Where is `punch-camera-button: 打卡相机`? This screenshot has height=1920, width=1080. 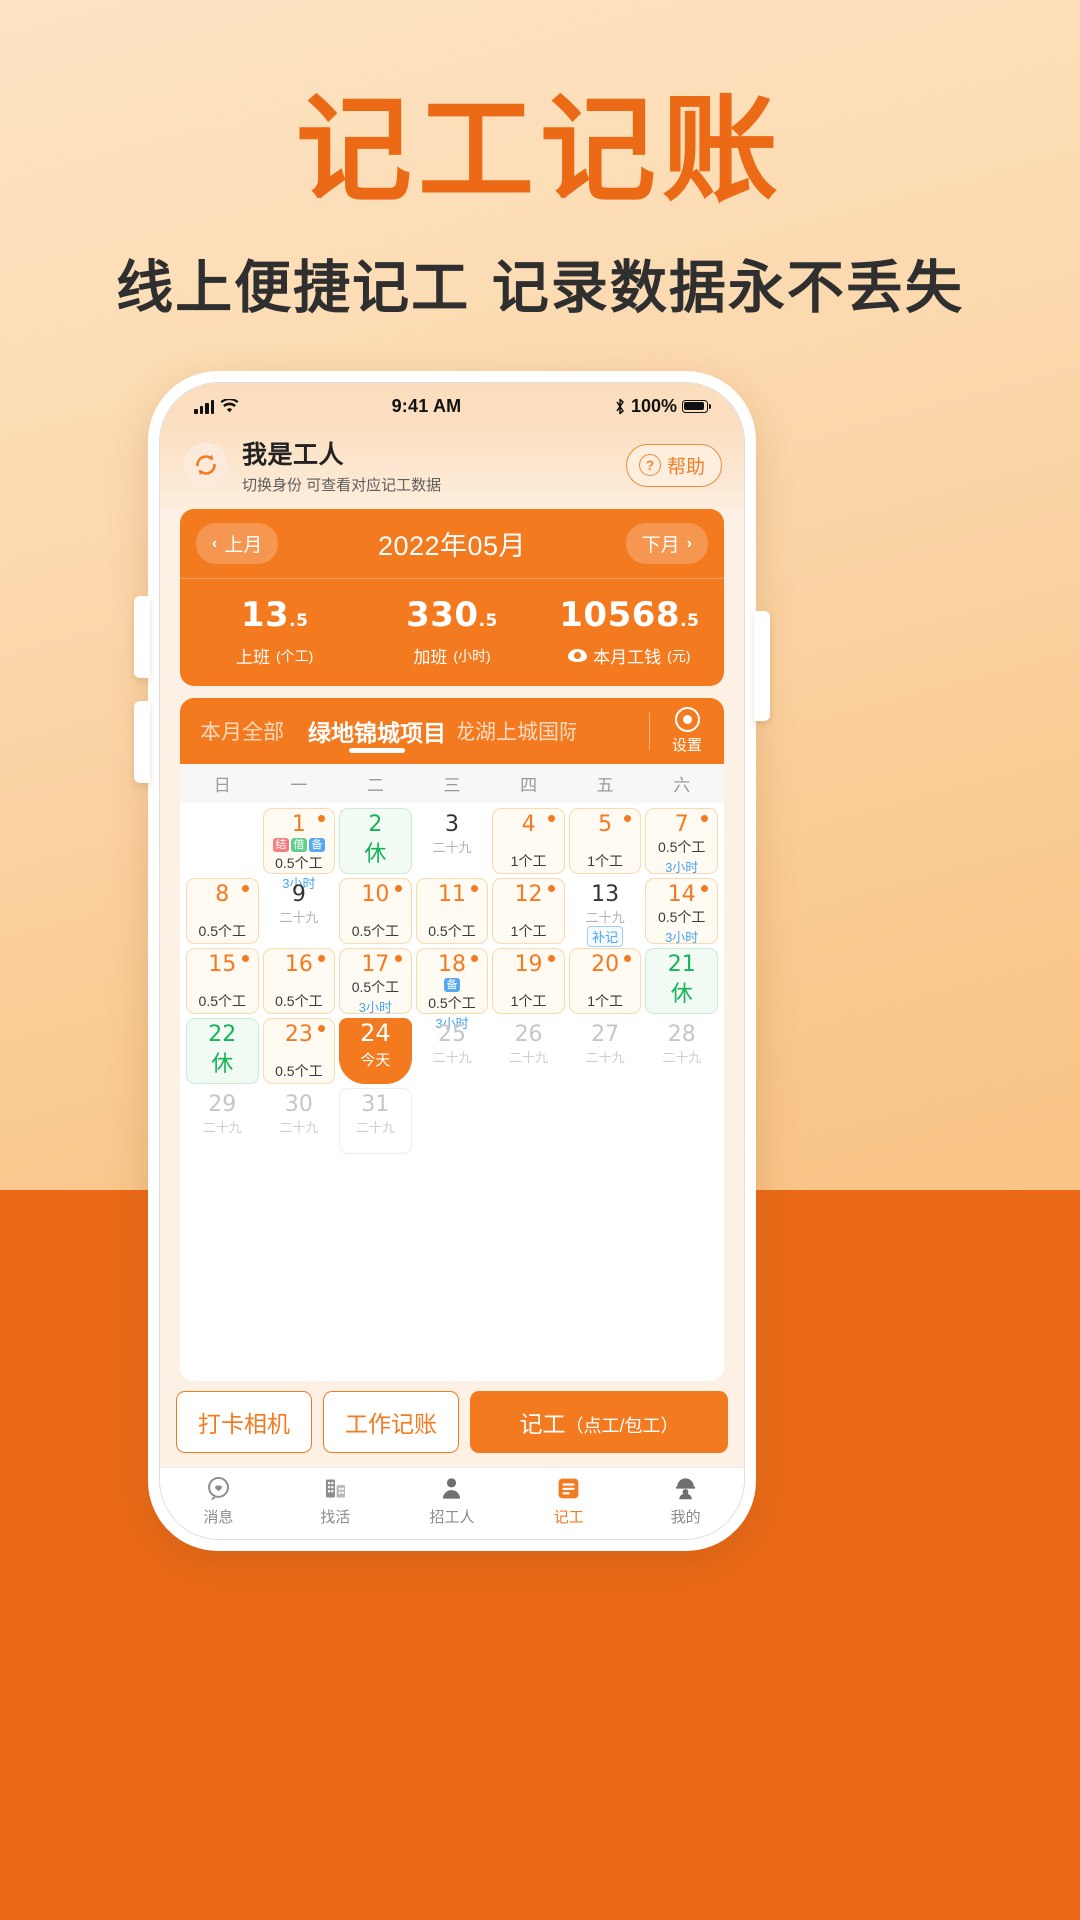
punch-camera-button: 打卡相机 is located at coordinates (244, 1422).